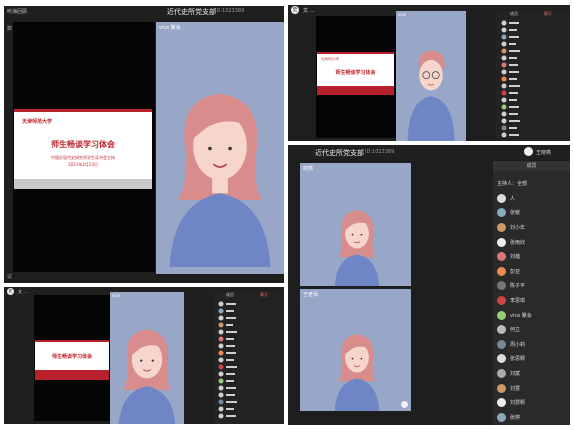 This screenshot has height=430, width=574. I want to click on participant-name: 张思颖, so click(518, 359).